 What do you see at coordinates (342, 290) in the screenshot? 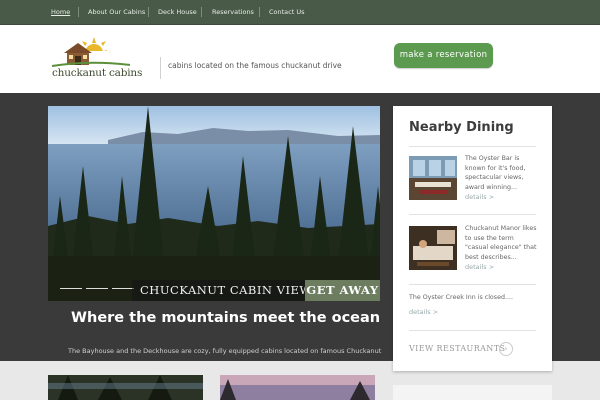
I see `get-away-button: GET AWAY` at bounding box center [342, 290].